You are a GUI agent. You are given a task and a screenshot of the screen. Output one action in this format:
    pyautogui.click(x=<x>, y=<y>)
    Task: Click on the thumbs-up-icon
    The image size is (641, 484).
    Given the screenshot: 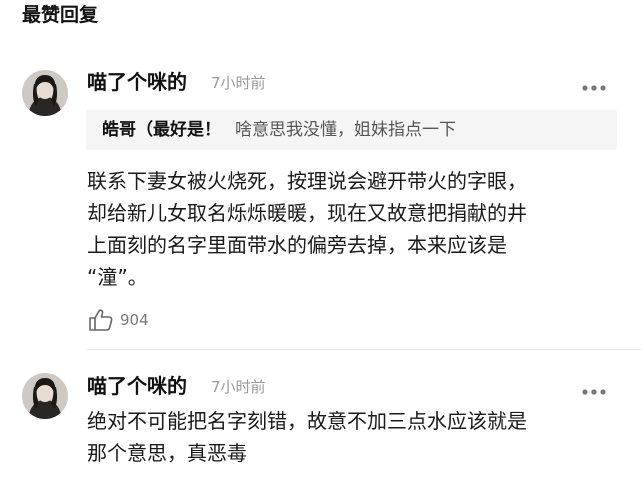 What is the action you would take?
    pyautogui.click(x=101, y=320)
    